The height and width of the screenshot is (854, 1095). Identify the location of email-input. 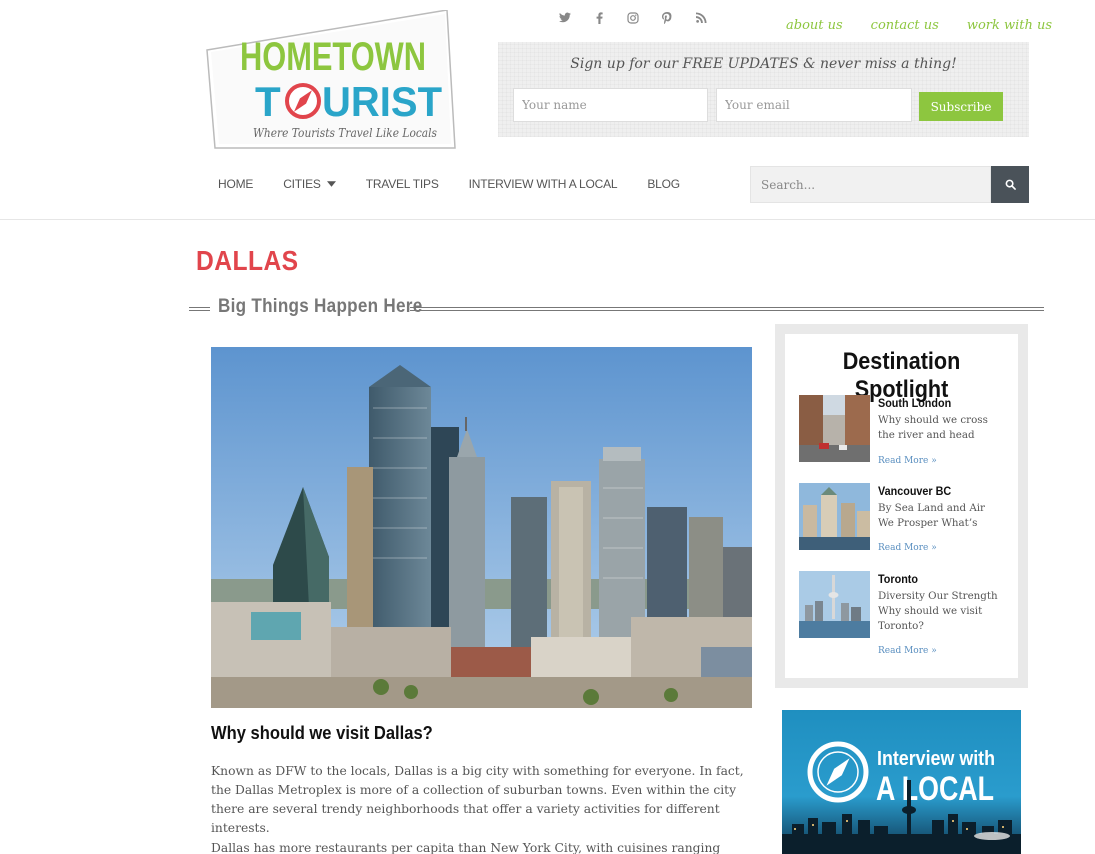
(814, 105).